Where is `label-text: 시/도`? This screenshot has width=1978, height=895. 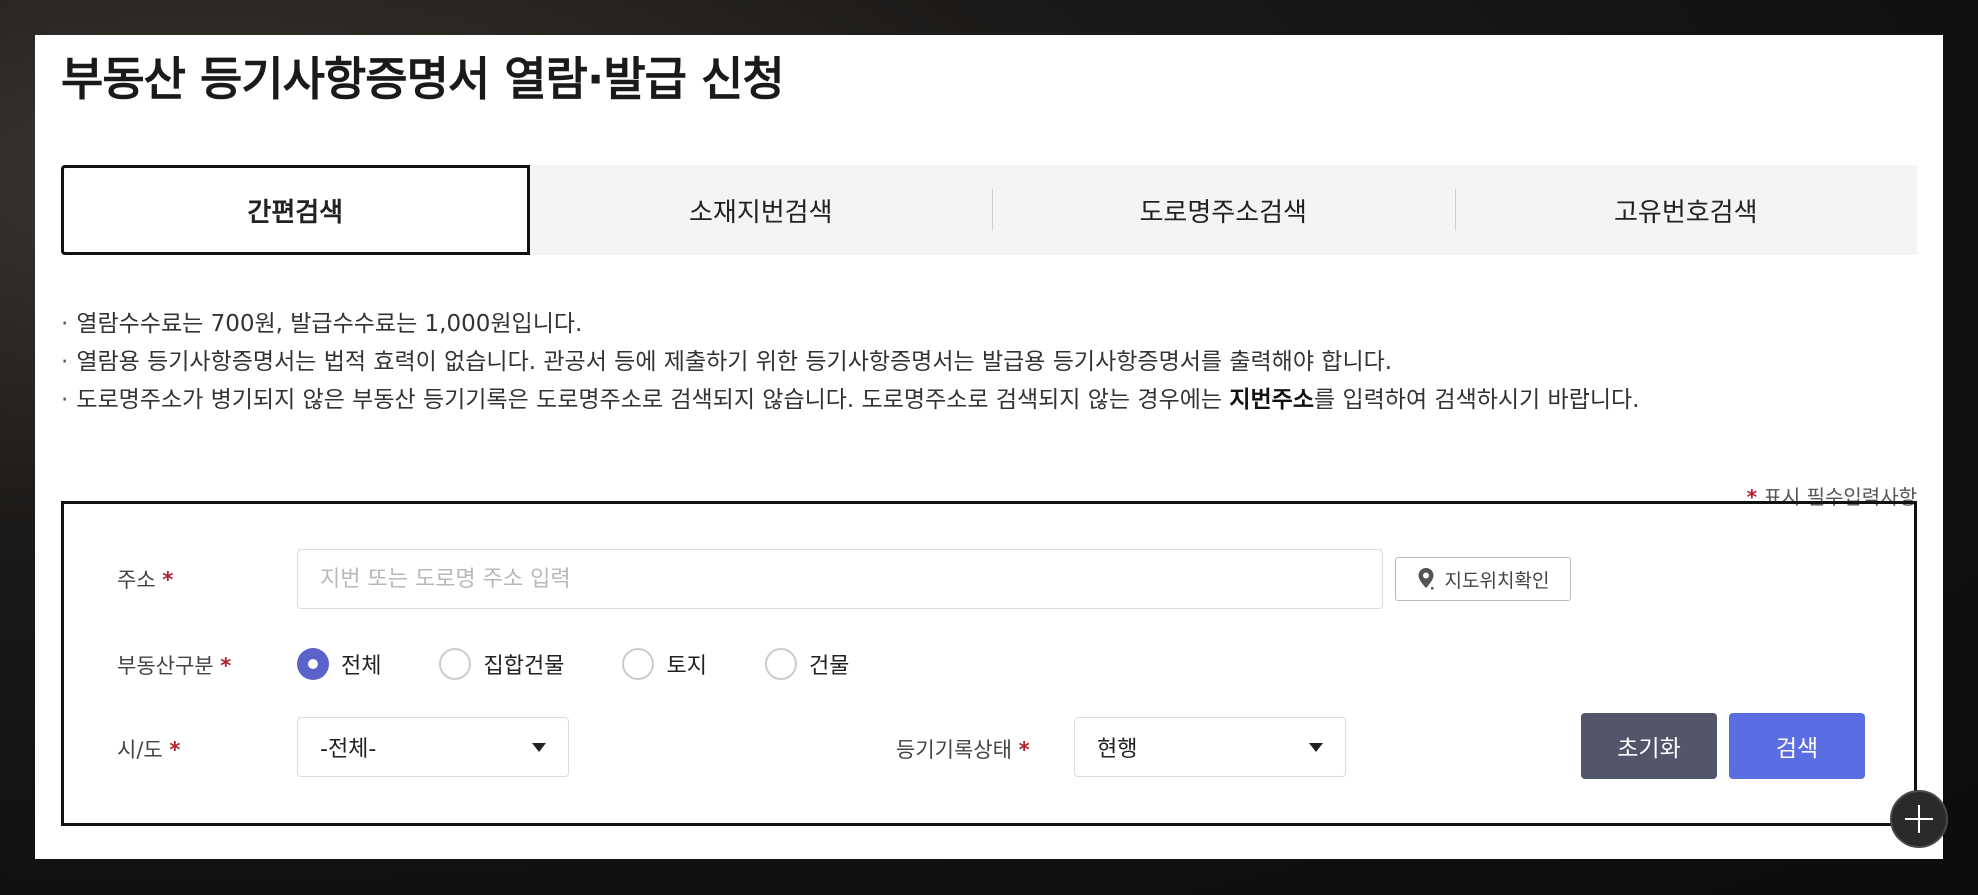
label-text: 시/도 is located at coordinates (140, 750).